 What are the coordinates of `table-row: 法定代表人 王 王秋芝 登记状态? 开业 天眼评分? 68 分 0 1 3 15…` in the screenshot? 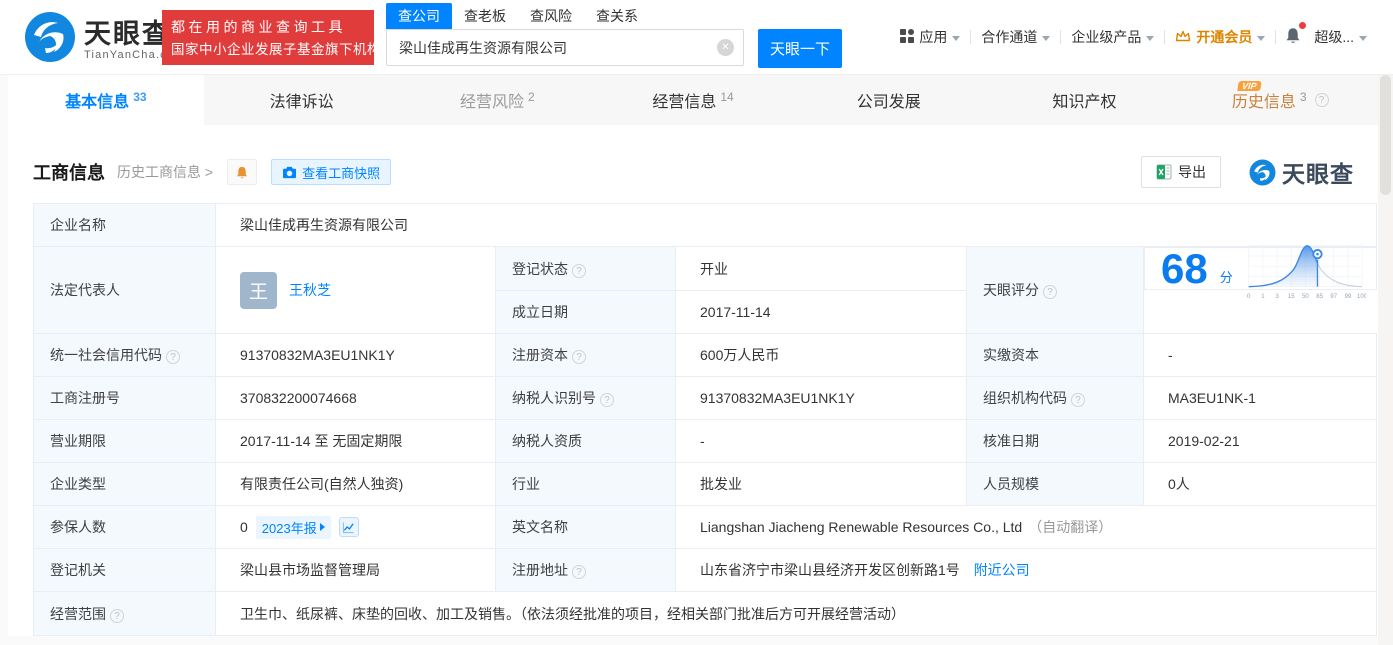 It's located at (705, 288).